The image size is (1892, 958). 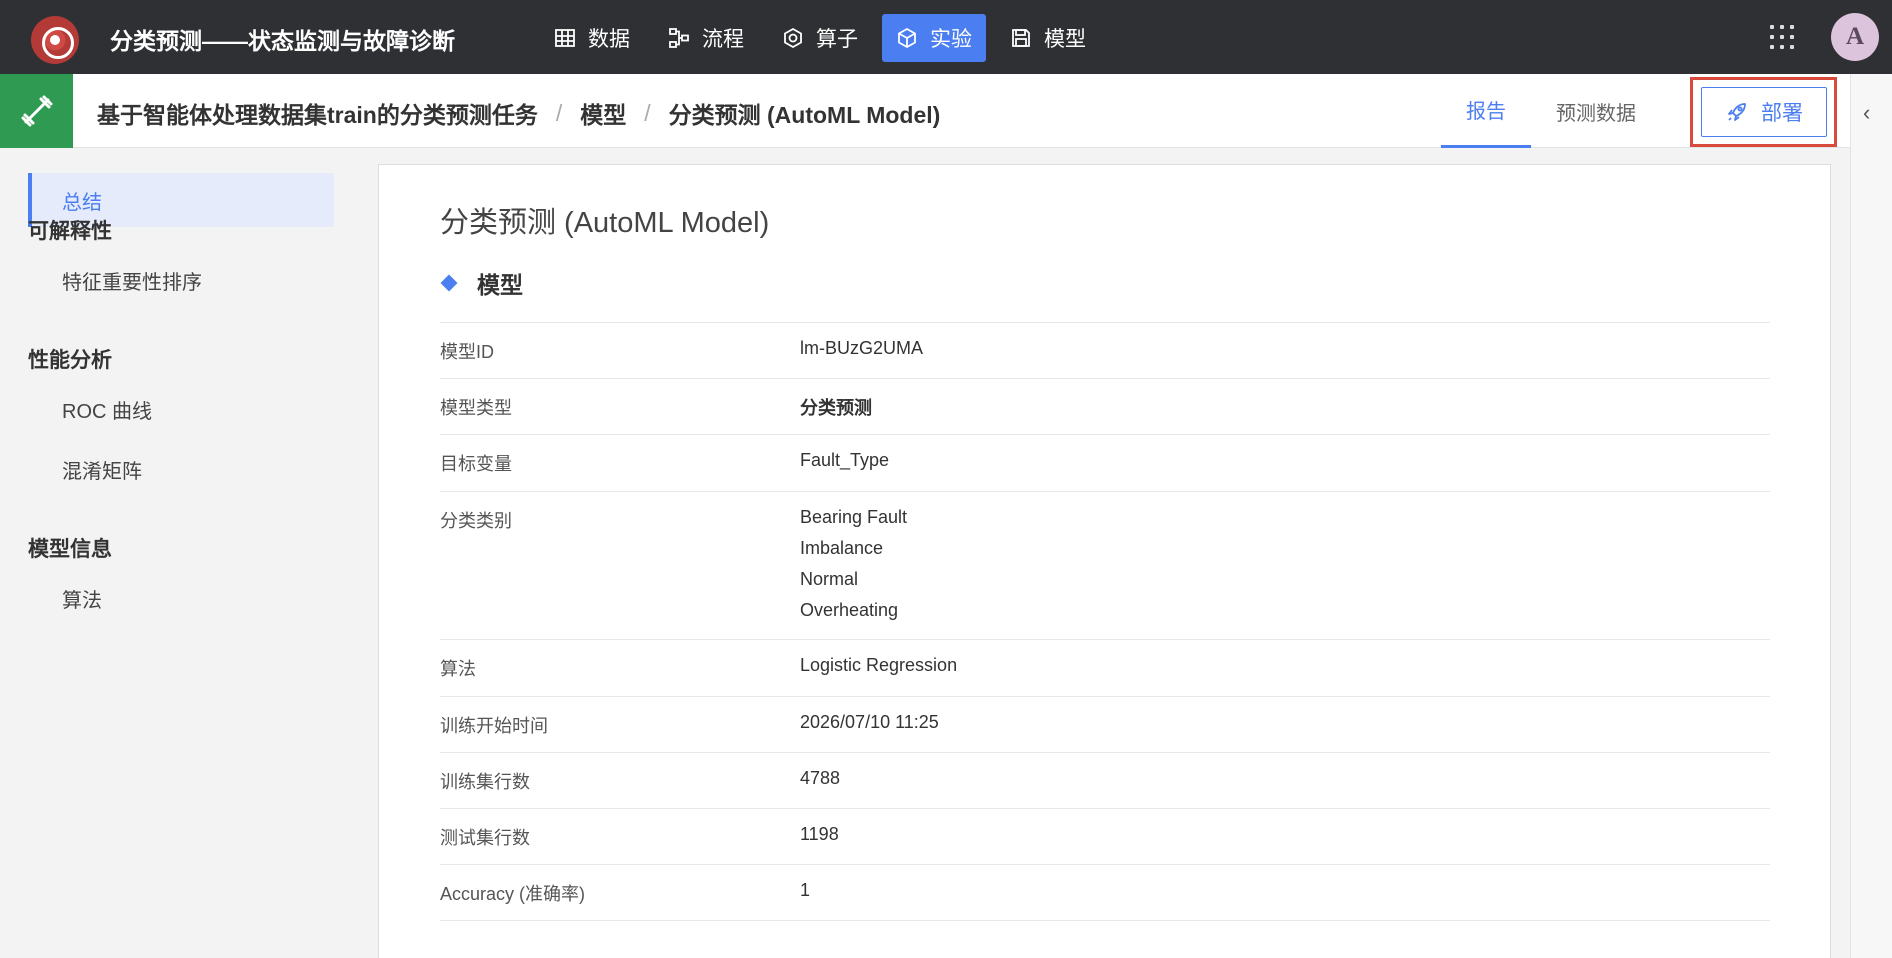 I want to click on section-header: 模型, so click(x=481, y=283).